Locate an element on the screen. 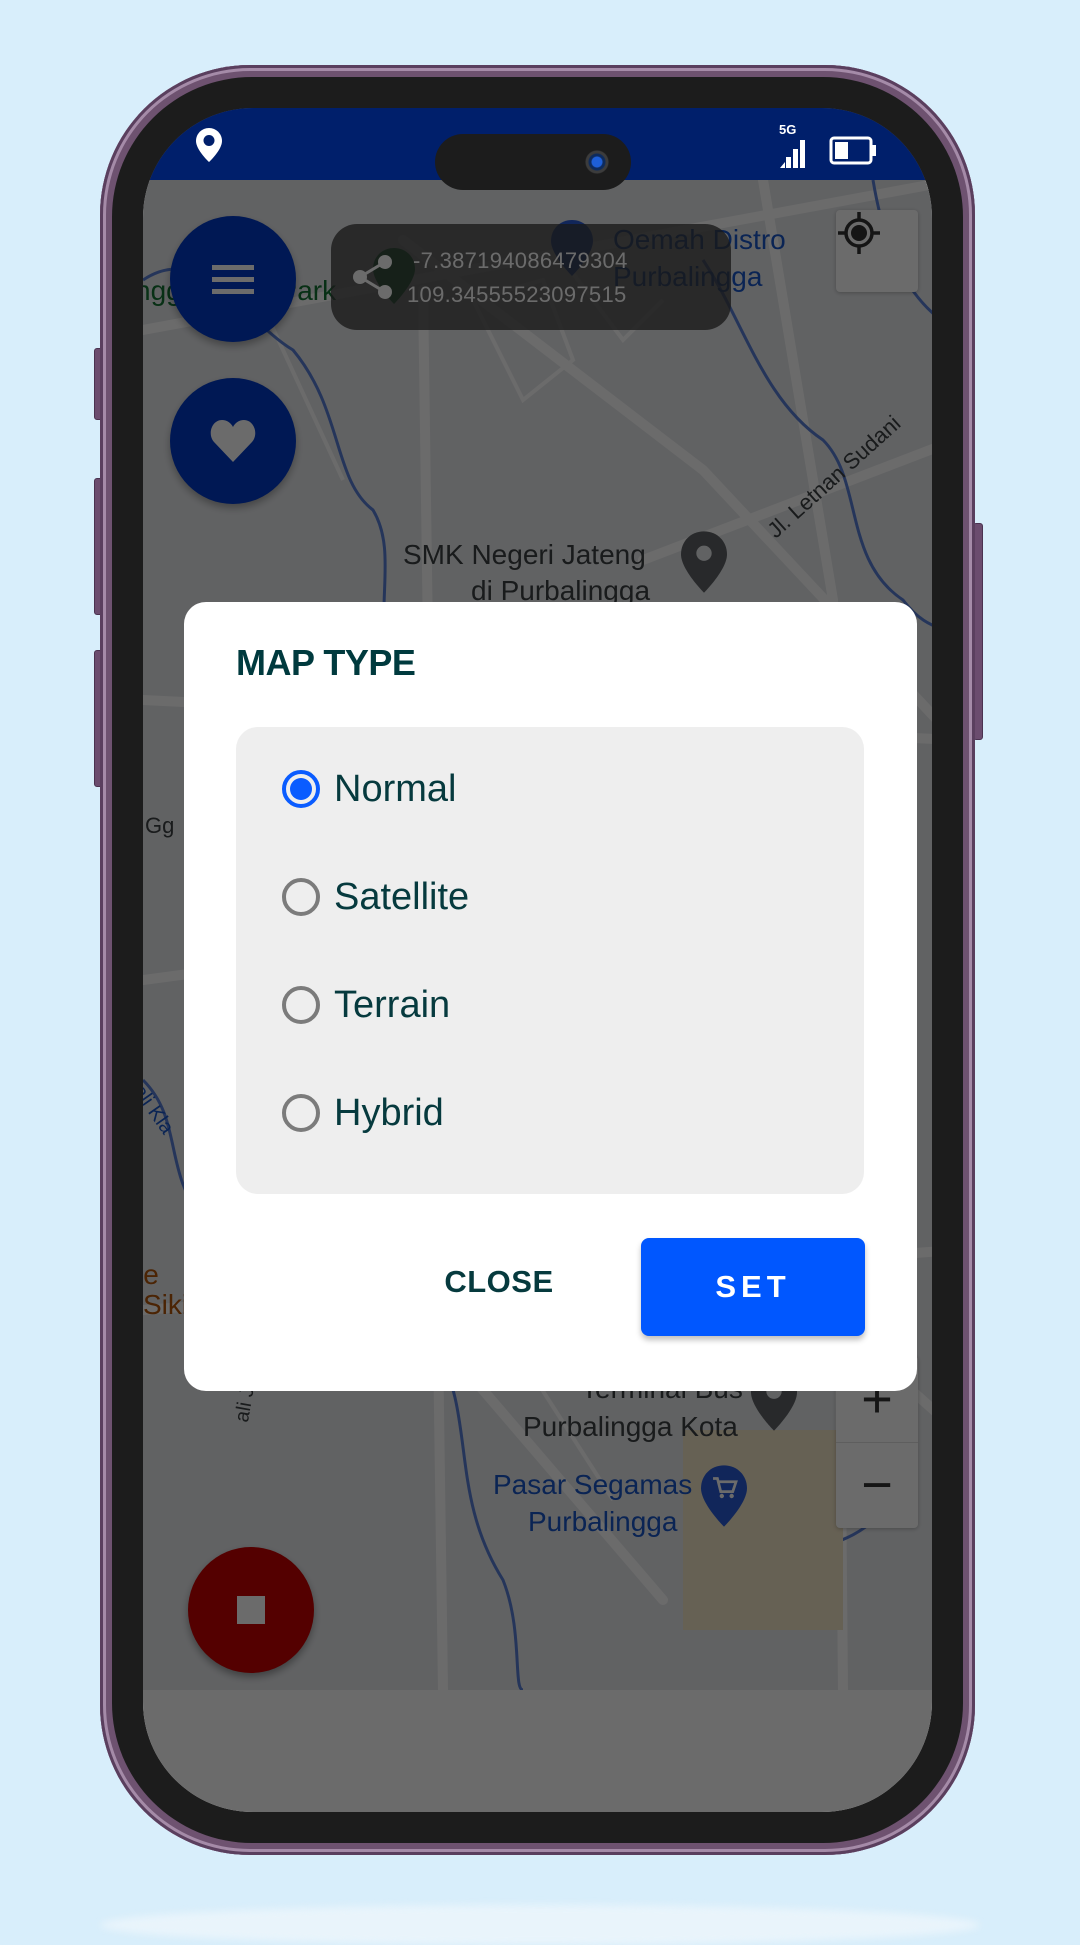 The width and height of the screenshot is (1080, 1945). floor-shadow is located at coordinates (540, 1925).